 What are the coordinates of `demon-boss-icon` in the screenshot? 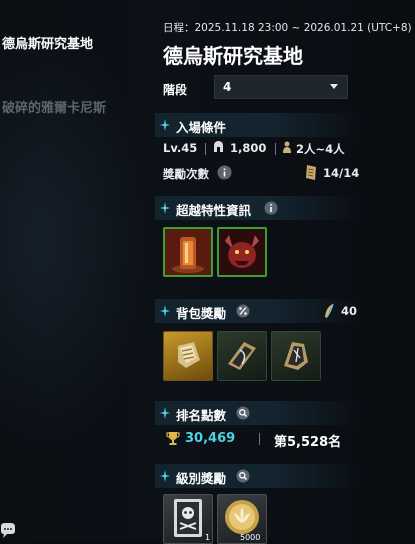 It's located at (242, 252).